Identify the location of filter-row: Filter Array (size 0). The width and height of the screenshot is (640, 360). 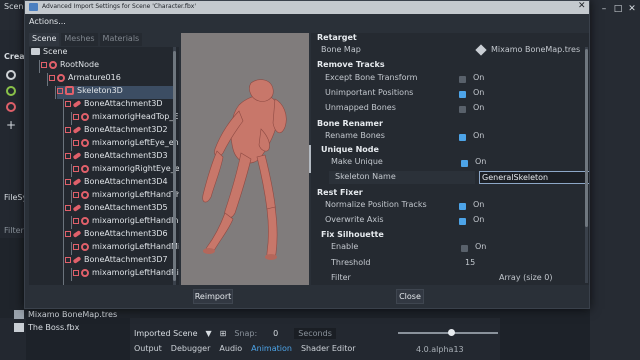
(456, 279).